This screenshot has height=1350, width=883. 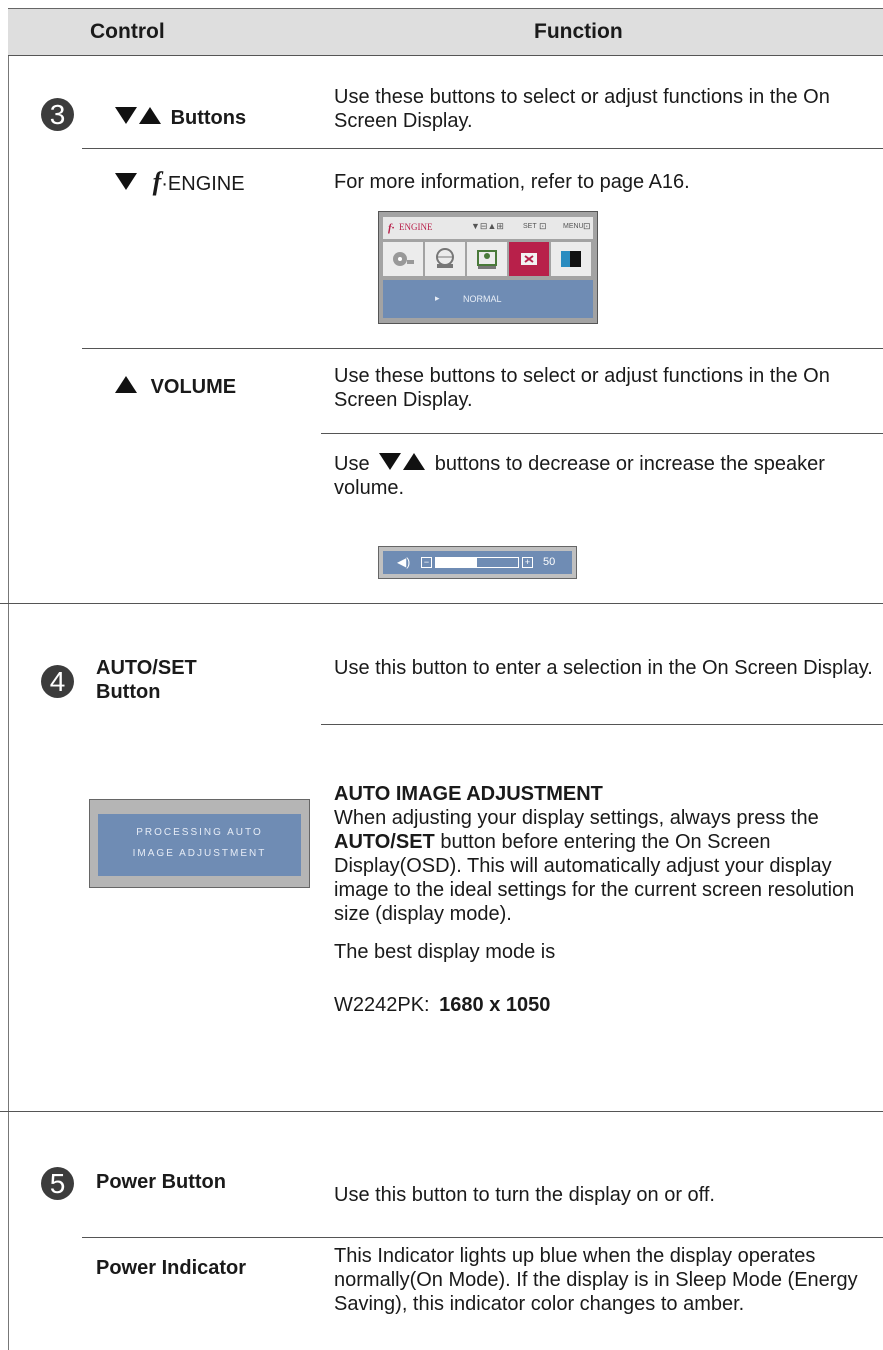 What do you see at coordinates (146, 668) in the screenshot?
I see `autoset-label-line1: AUTO/SET` at bounding box center [146, 668].